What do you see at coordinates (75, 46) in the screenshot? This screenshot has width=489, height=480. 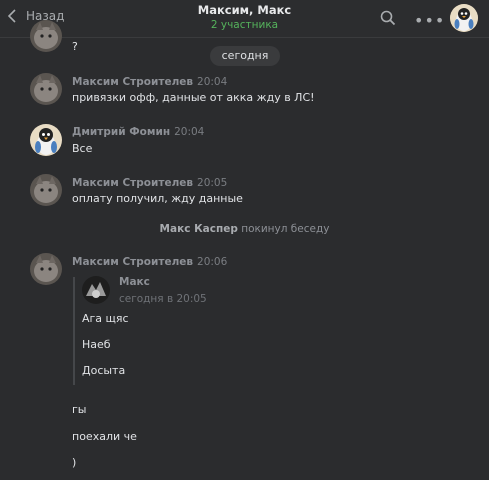 I see `message-text: ?` at bounding box center [75, 46].